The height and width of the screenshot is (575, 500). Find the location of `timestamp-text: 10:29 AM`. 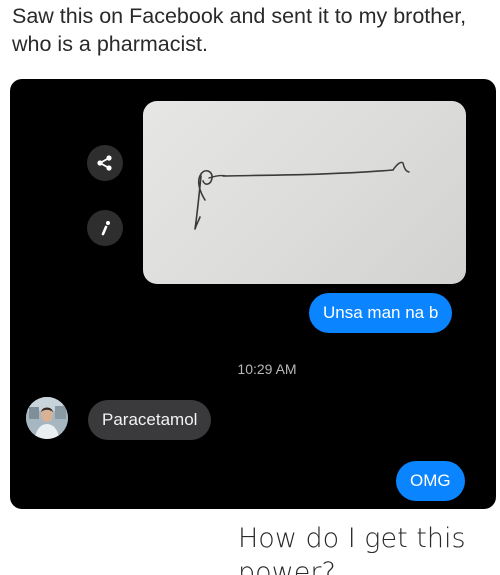

timestamp-text: 10:29 AM is located at coordinates (267, 369).